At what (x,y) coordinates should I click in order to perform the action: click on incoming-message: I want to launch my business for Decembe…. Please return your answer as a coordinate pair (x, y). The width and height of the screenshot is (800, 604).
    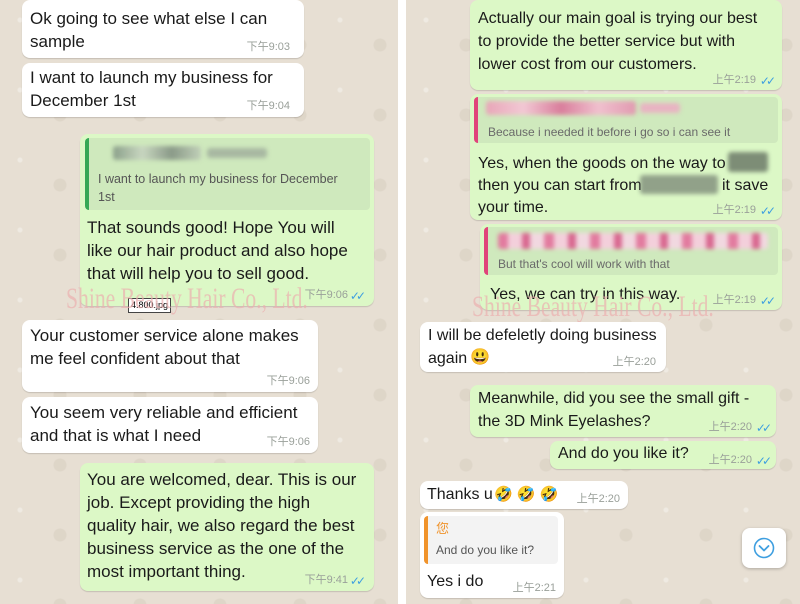
    Looking at the image, I should click on (163, 90).